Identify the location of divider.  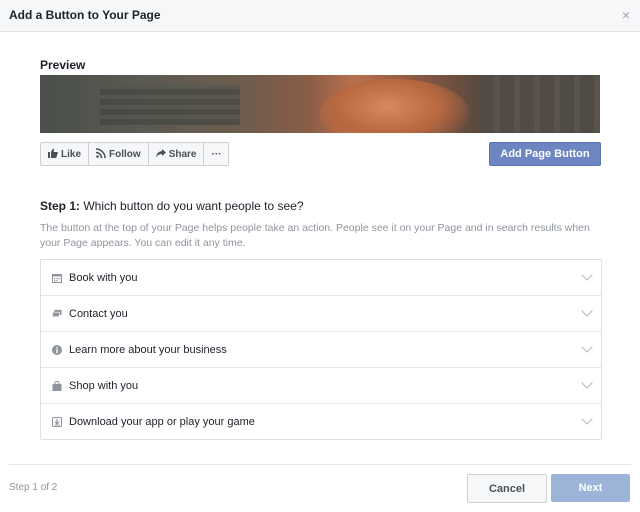
(320, 31).